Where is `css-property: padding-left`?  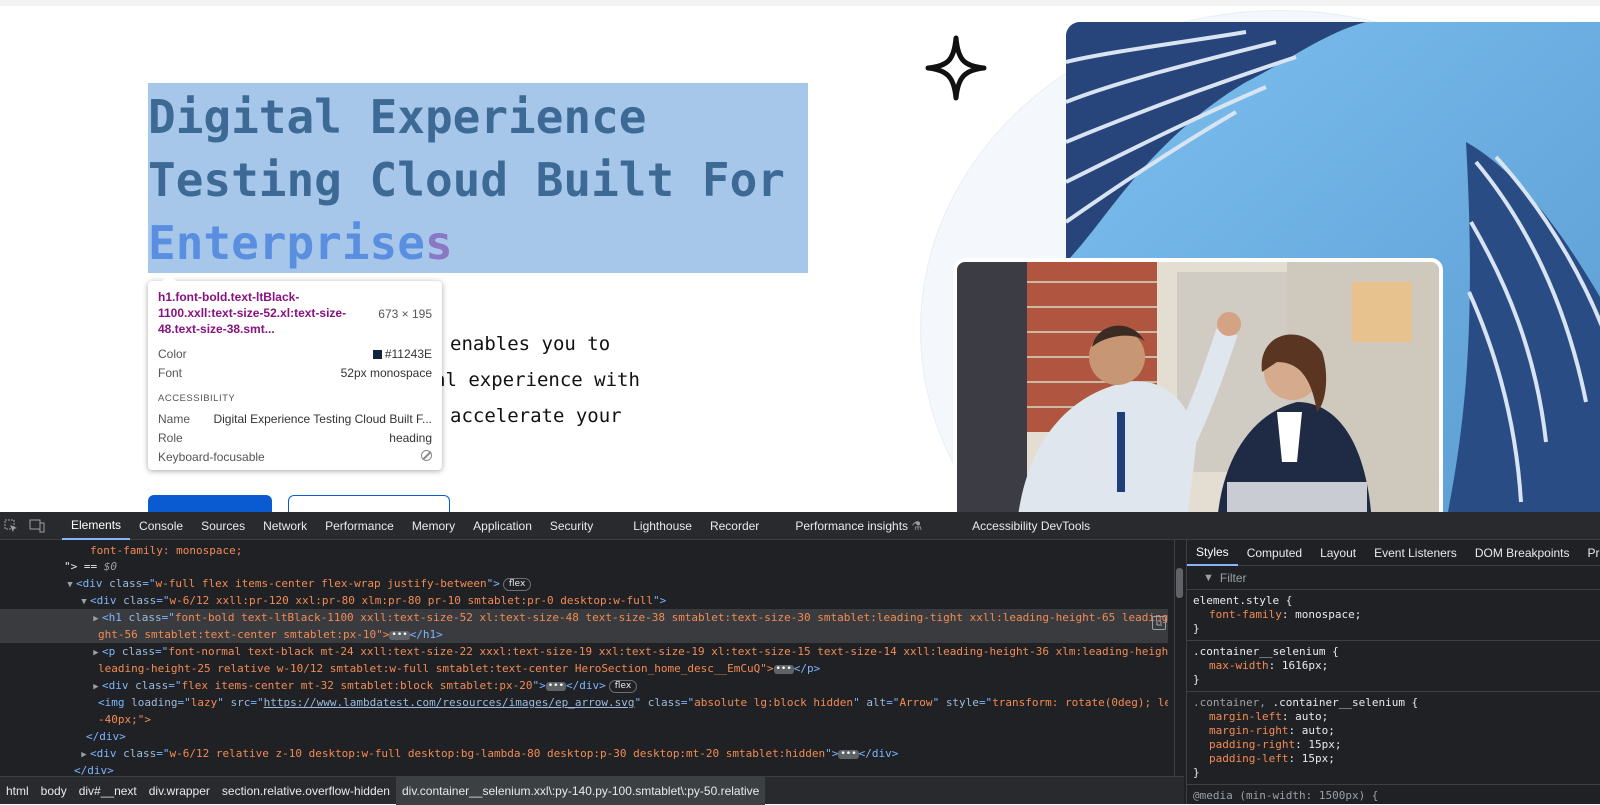
css-property: padding-left is located at coordinates (1248, 758).